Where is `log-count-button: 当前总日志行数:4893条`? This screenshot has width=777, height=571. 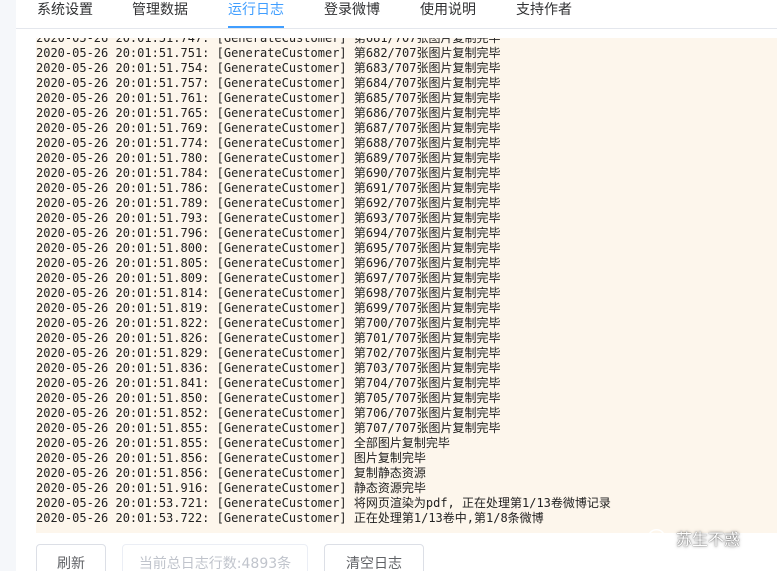 log-count-button: 当前总日志行数:4893条 is located at coordinates (215, 557).